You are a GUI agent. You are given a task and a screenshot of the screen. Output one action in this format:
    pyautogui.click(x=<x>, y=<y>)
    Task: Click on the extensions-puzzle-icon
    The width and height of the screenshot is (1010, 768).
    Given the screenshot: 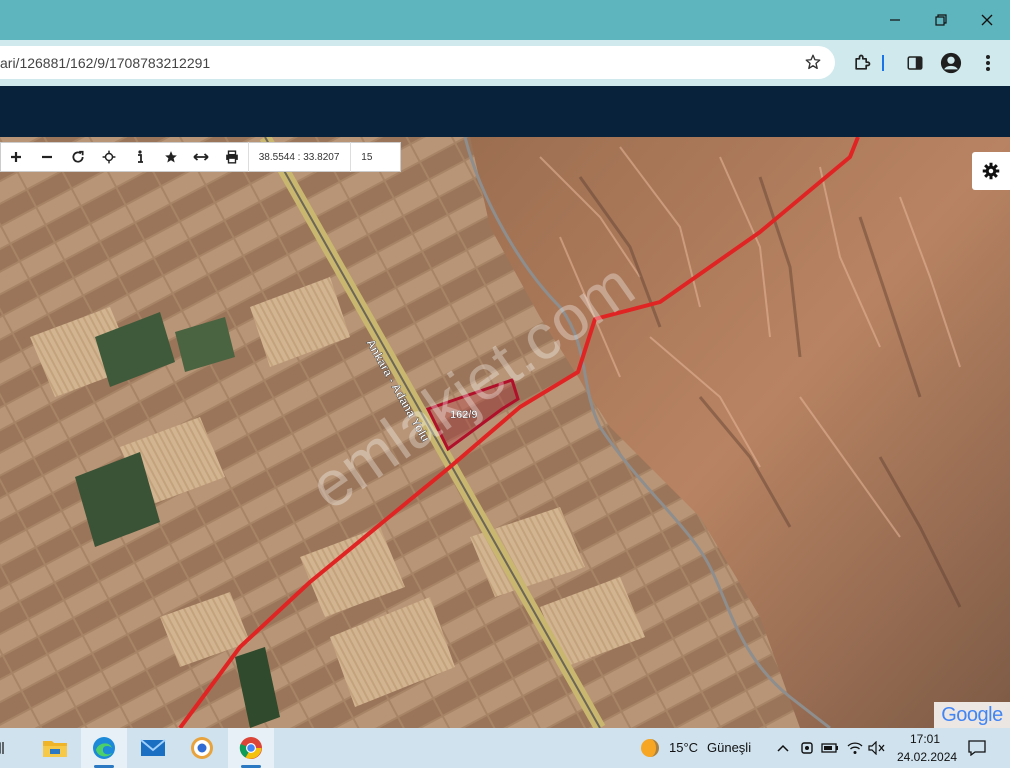 What is the action you would take?
    pyautogui.click(x=862, y=63)
    